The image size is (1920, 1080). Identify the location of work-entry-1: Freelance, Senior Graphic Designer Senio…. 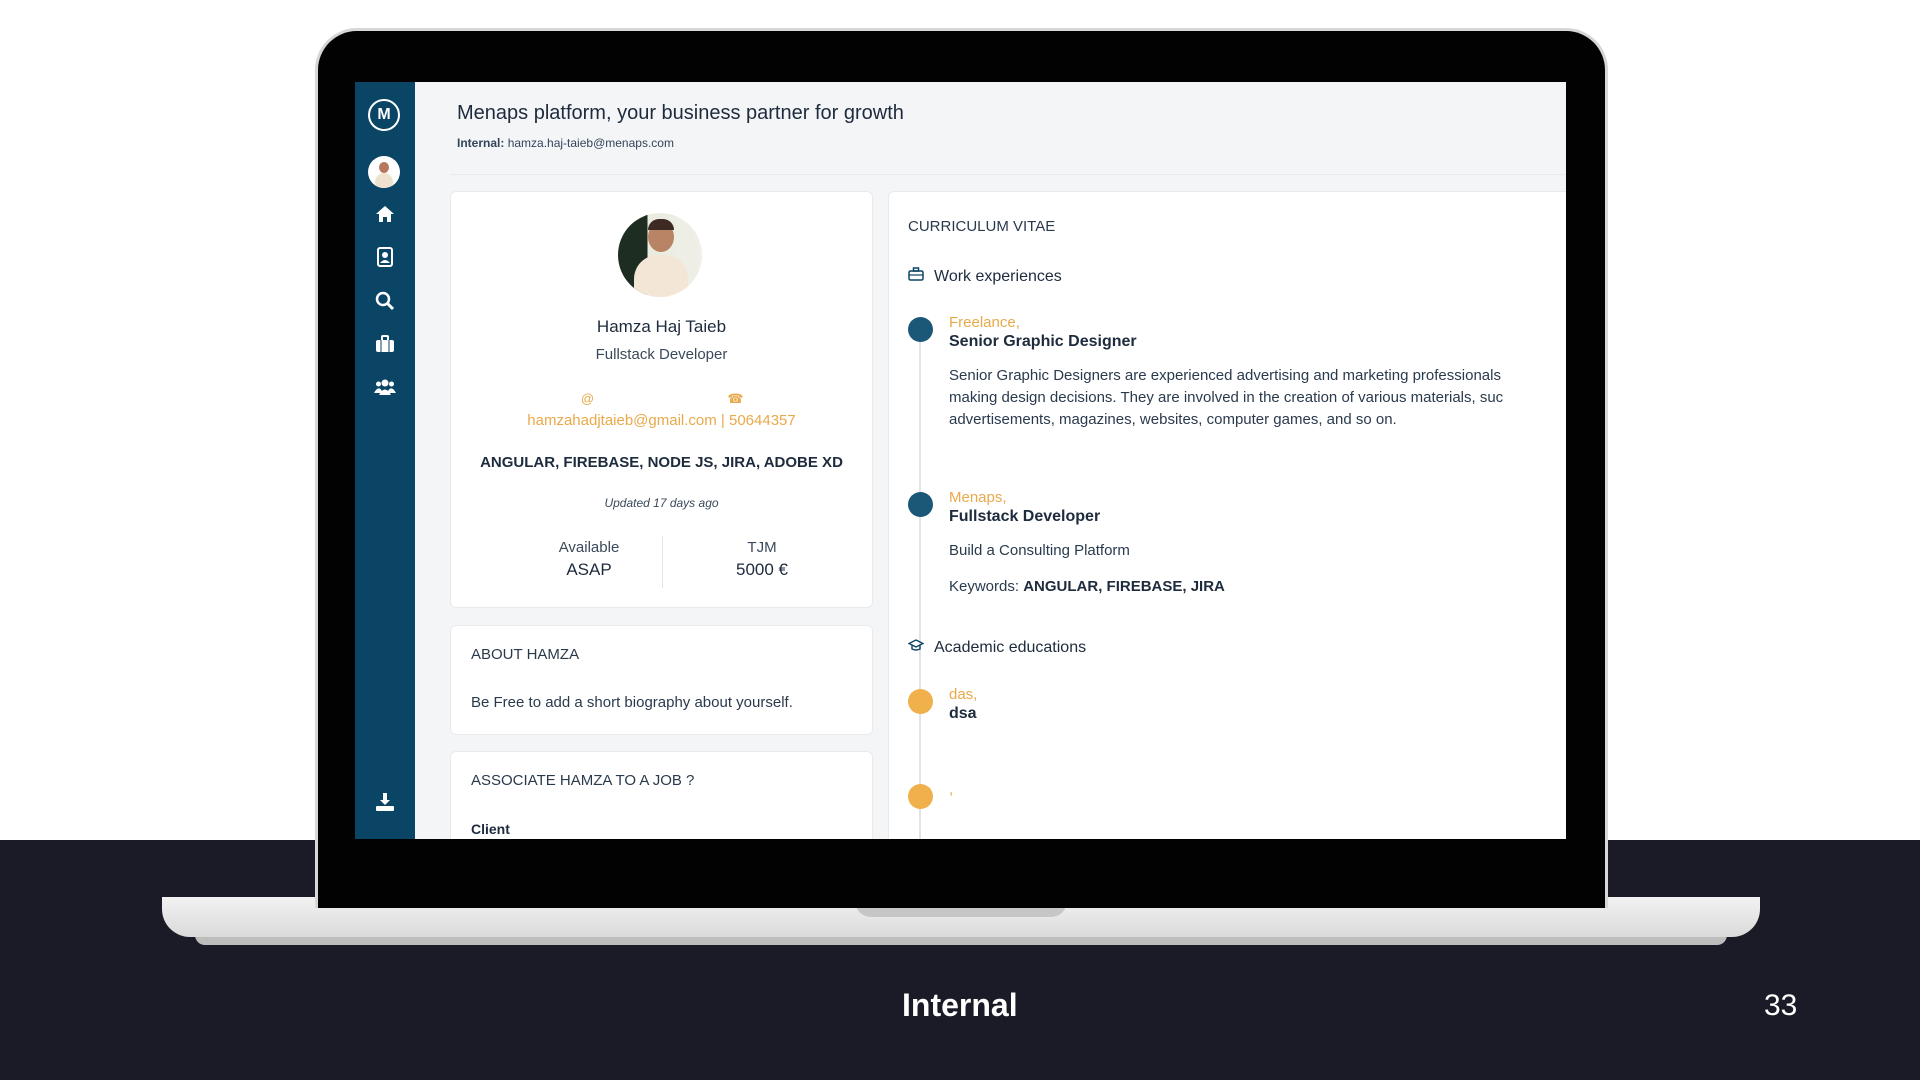
(1257, 372).